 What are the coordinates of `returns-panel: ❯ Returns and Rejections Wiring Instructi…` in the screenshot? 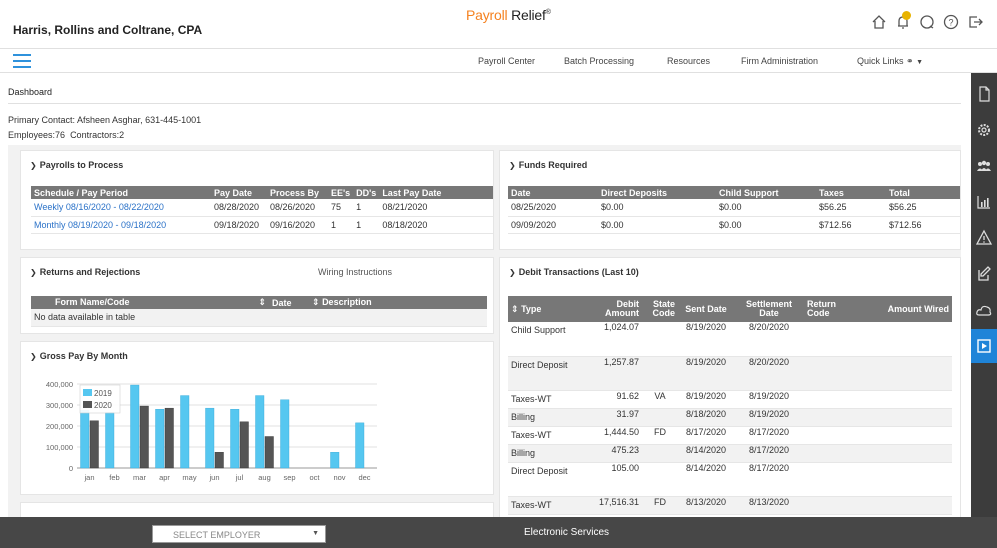 It's located at (257, 295).